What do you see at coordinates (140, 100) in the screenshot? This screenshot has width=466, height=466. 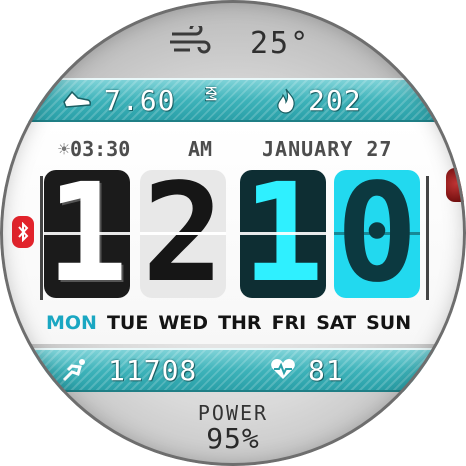 I see `distance-value: 7.60` at bounding box center [140, 100].